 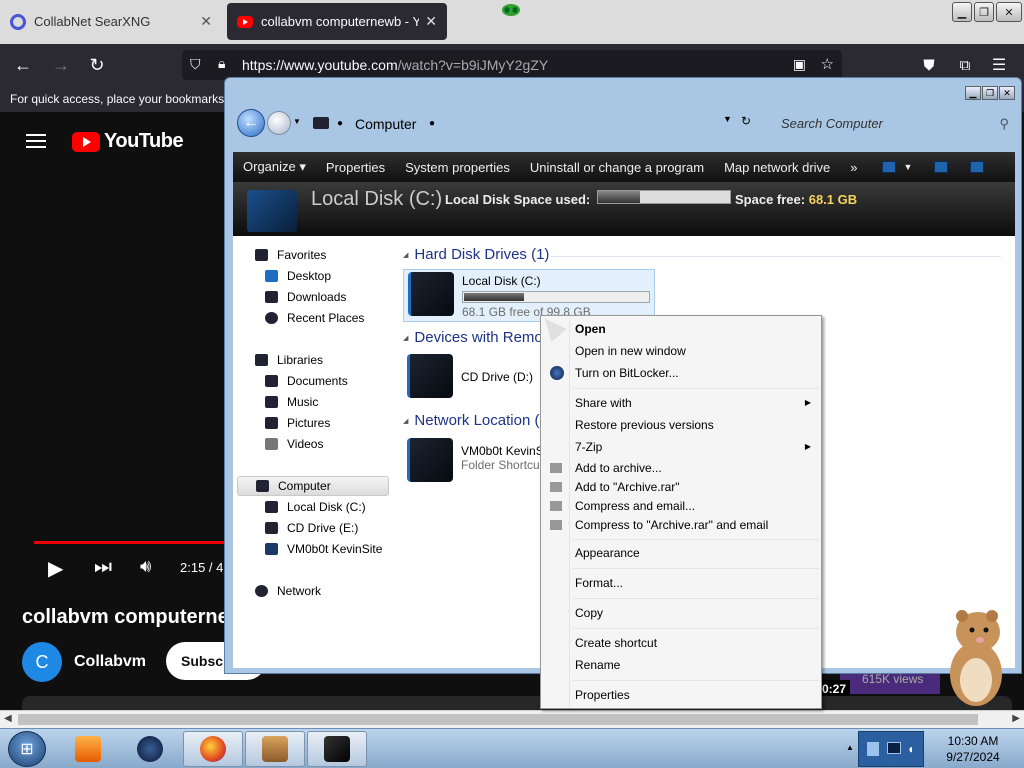 What do you see at coordinates (973, 749) in the screenshot?
I see `taskbar-clock: 10:30 AM 9/27/2024` at bounding box center [973, 749].